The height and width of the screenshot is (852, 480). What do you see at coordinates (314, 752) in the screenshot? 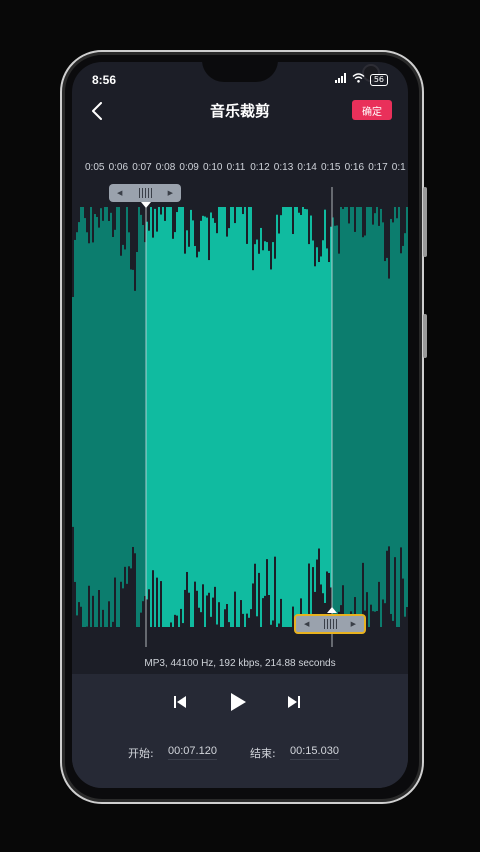
I see `end-time-field: 00:15.030` at bounding box center [314, 752].